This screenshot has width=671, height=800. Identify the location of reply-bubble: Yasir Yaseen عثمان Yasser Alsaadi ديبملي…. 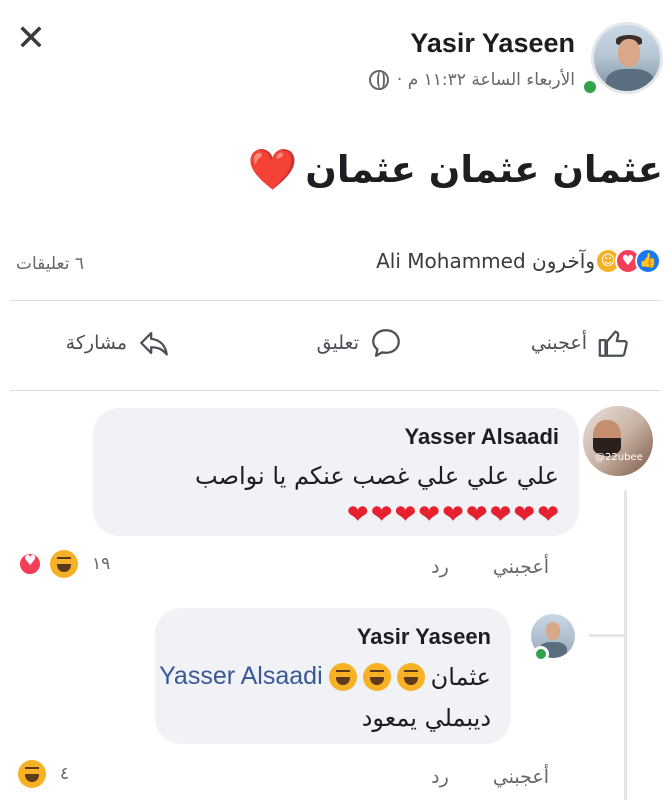
(333, 676).